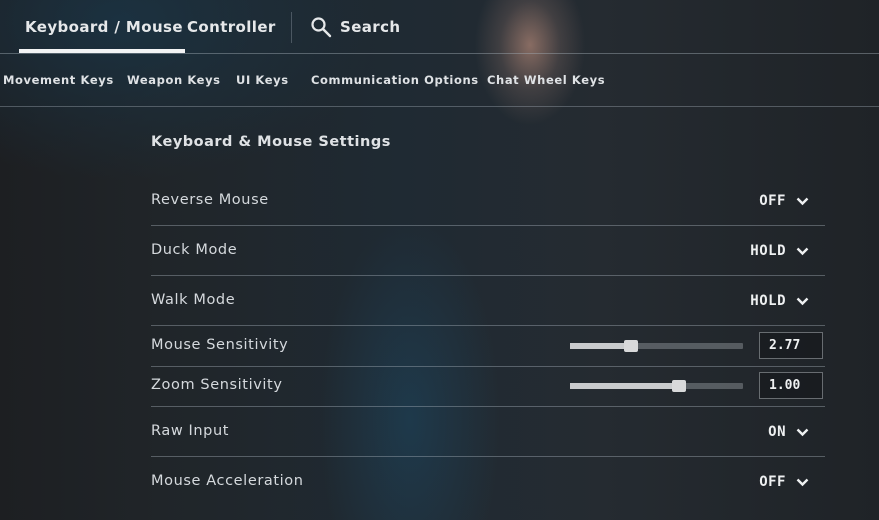 The image size is (879, 520). Describe the element at coordinates (788, 432) in the screenshot. I see `raw-input-dropdown: ON` at that location.